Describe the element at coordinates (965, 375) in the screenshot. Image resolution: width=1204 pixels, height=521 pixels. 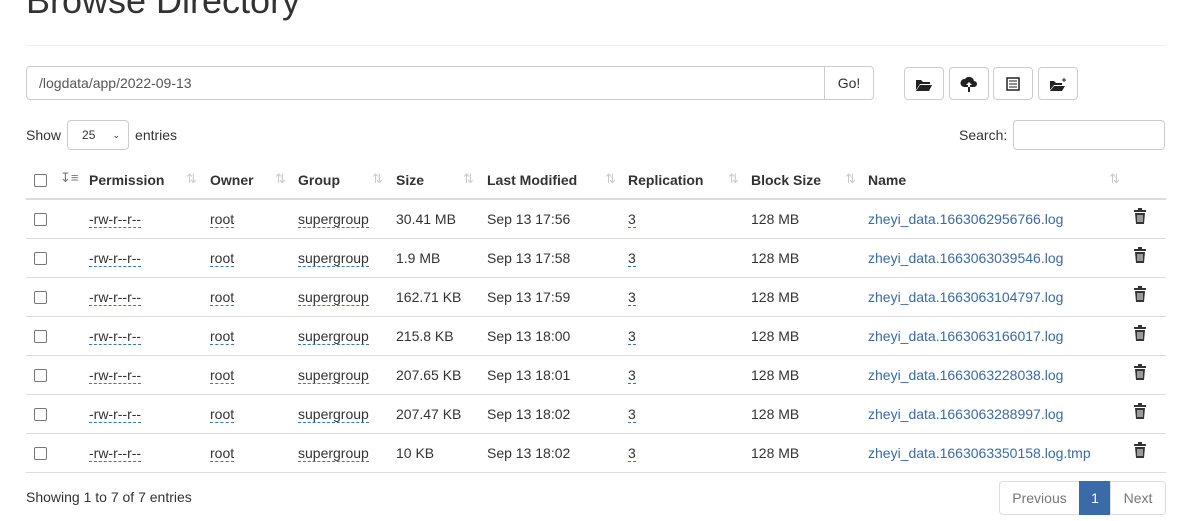
I see `file-link: zheyi_data.1663063228038.log` at that location.